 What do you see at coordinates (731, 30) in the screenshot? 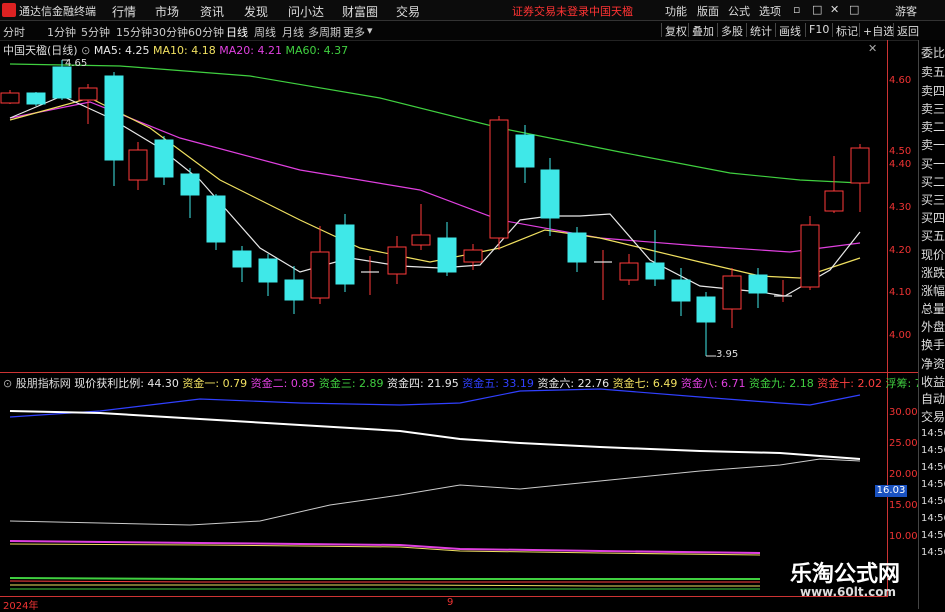
I see `toolbar-button: 多股` at bounding box center [731, 30].